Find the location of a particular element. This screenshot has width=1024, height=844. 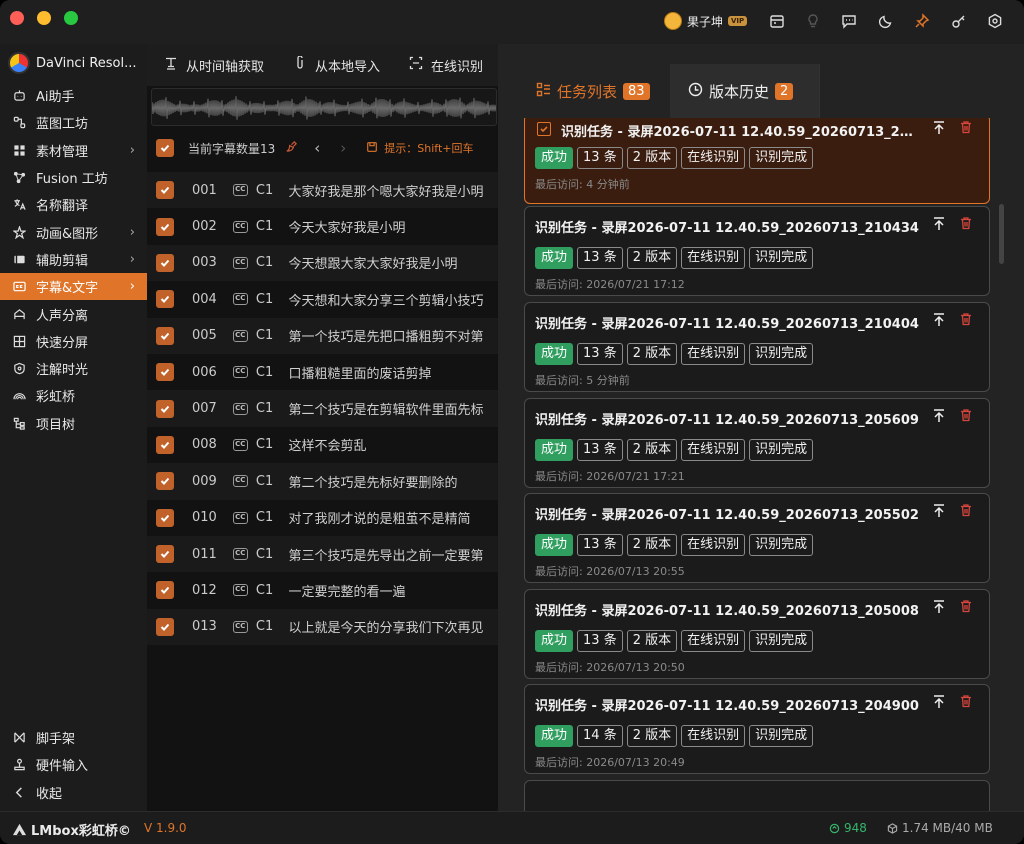

subtitle-row: 002 CC C1 今天大家好我是小明 is located at coordinates (322, 226).